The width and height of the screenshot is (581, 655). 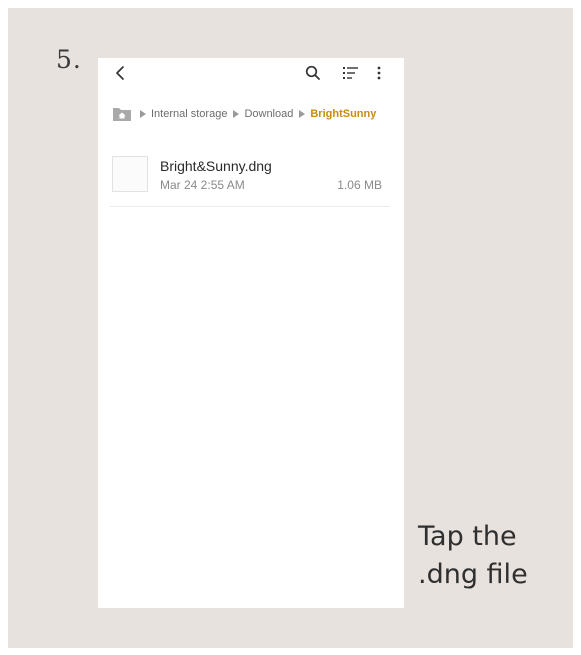 What do you see at coordinates (250, 180) in the screenshot?
I see `file-list-item: Bright&Sunny.dng Mar 24 2:55 AM 1.06 MB` at bounding box center [250, 180].